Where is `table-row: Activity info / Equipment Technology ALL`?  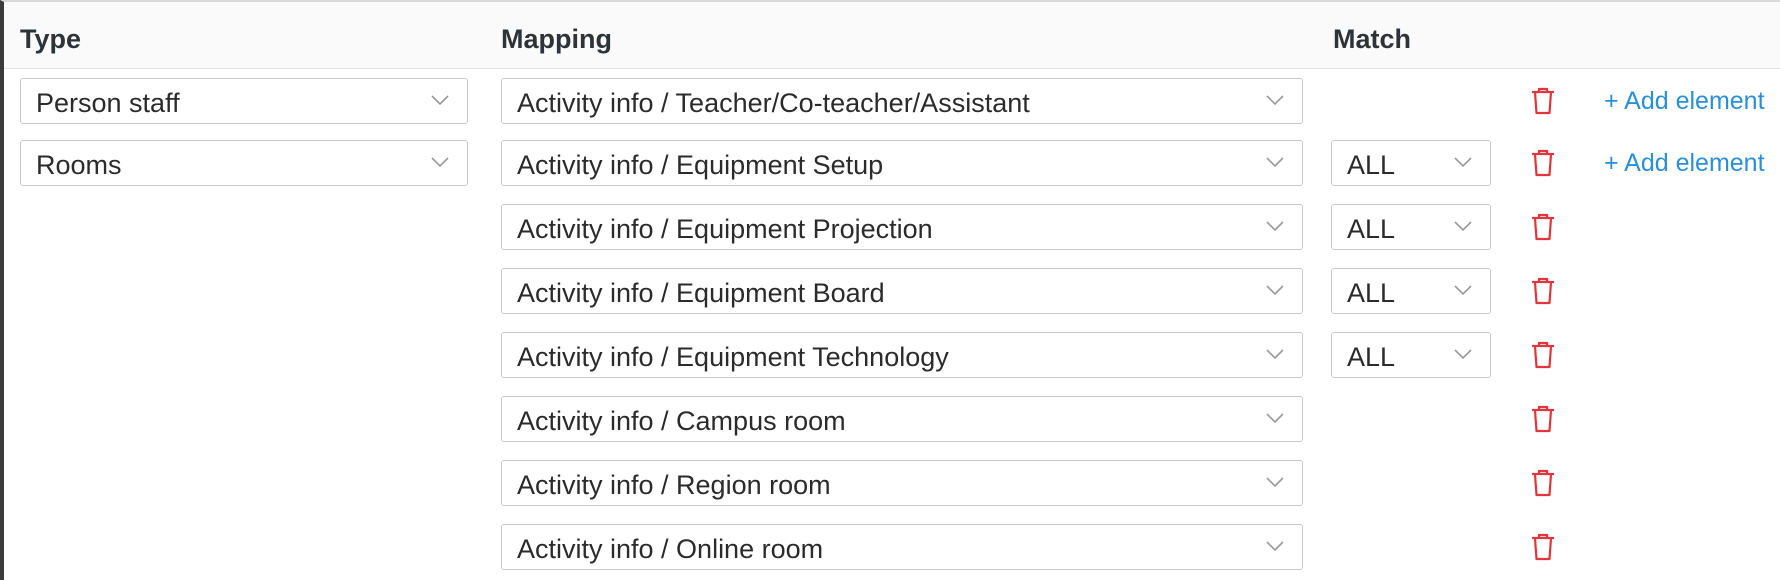
table-row: Activity info / Equipment Technology ALL is located at coordinates (892, 356).